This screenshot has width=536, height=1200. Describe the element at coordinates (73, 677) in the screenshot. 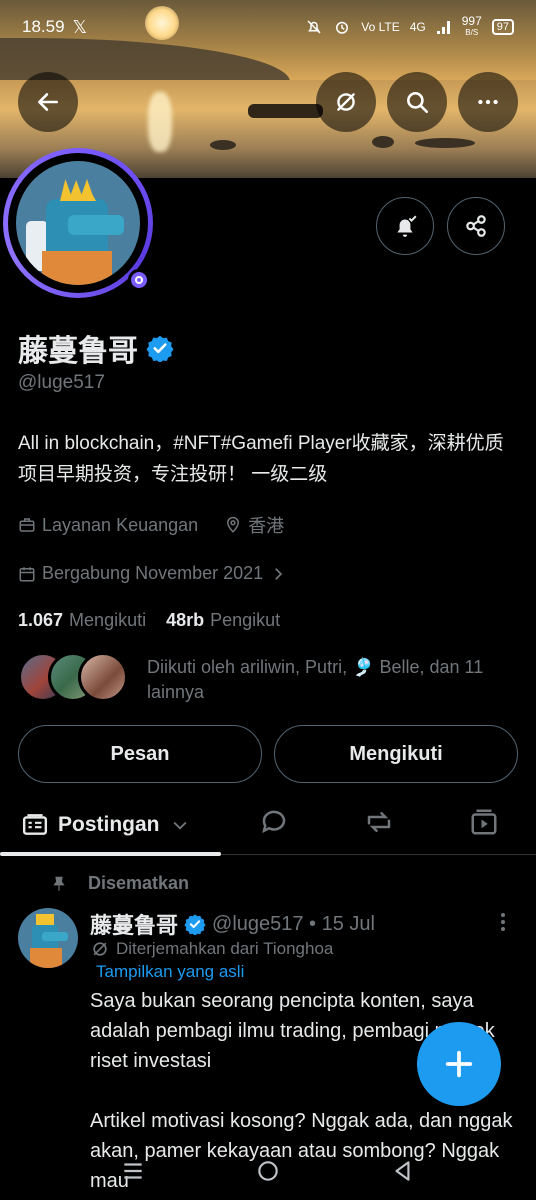

I see `followed-by-avatars` at that location.